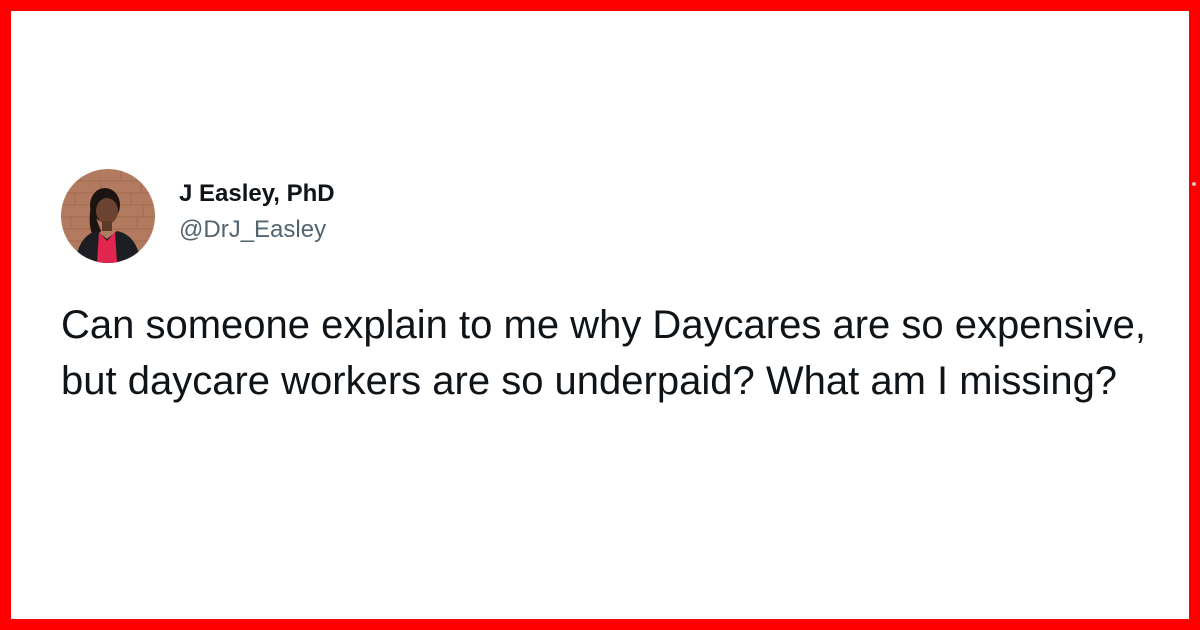 This screenshot has width=1200, height=630. I want to click on edge-dot, so click(1194, 184).